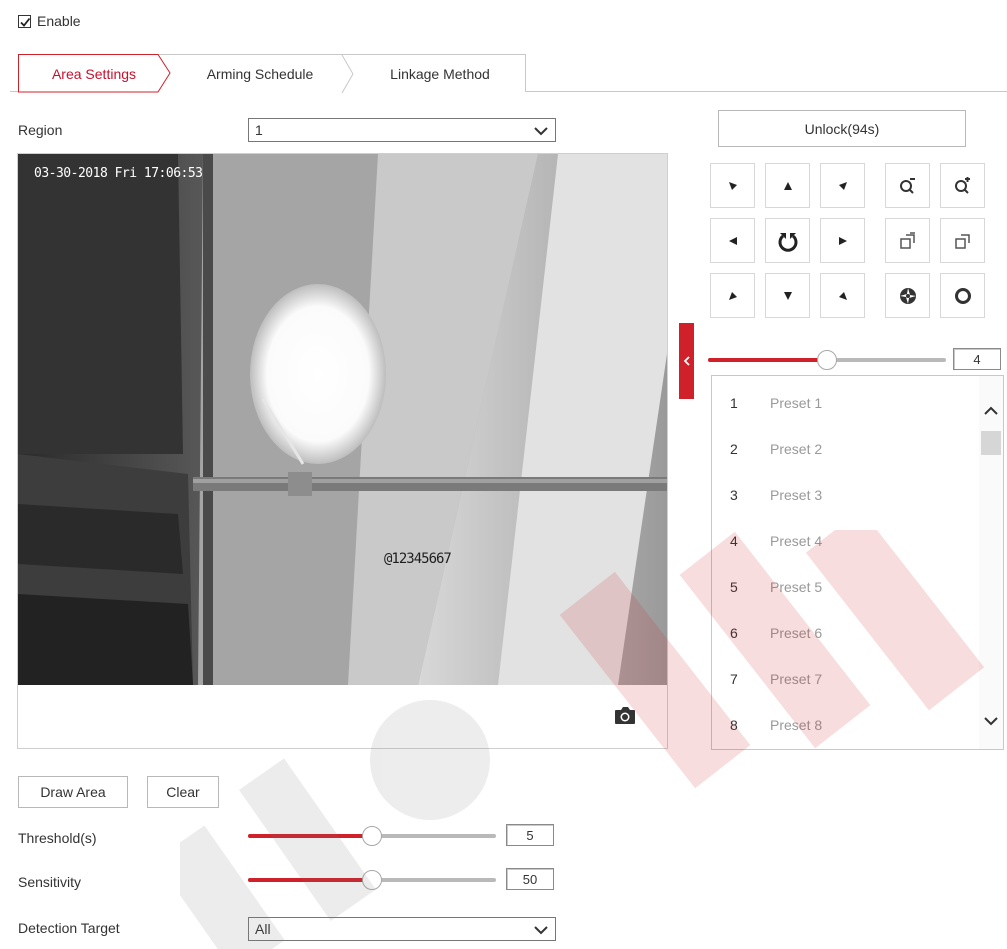 The width and height of the screenshot is (1007, 949). I want to click on preset-name: Preset 2, so click(796, 449).